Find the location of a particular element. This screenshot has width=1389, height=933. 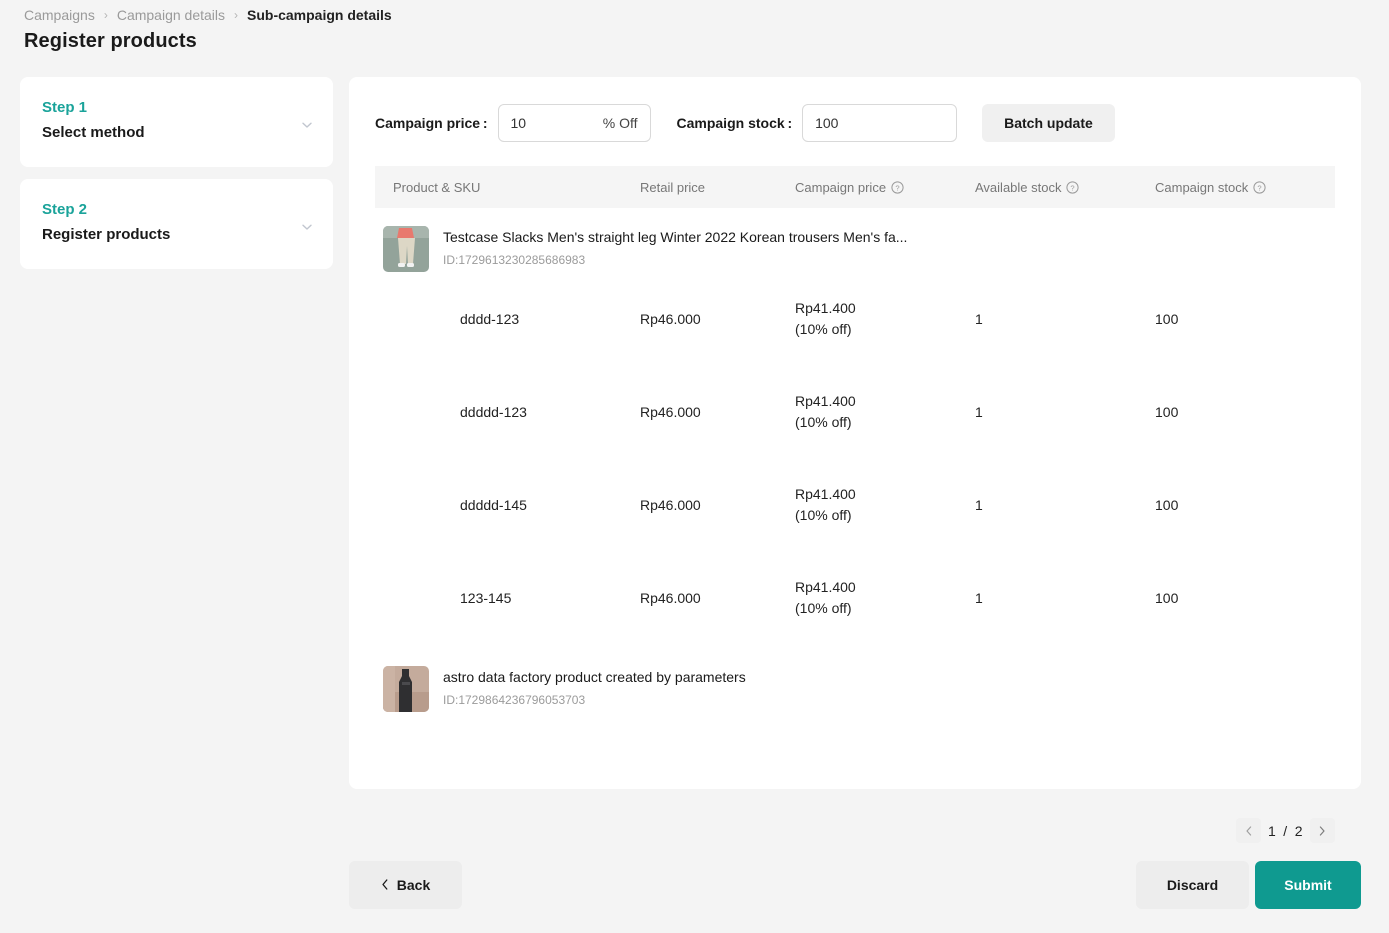

pagination-current-page: 1 is located at coordinates (1272, 830).